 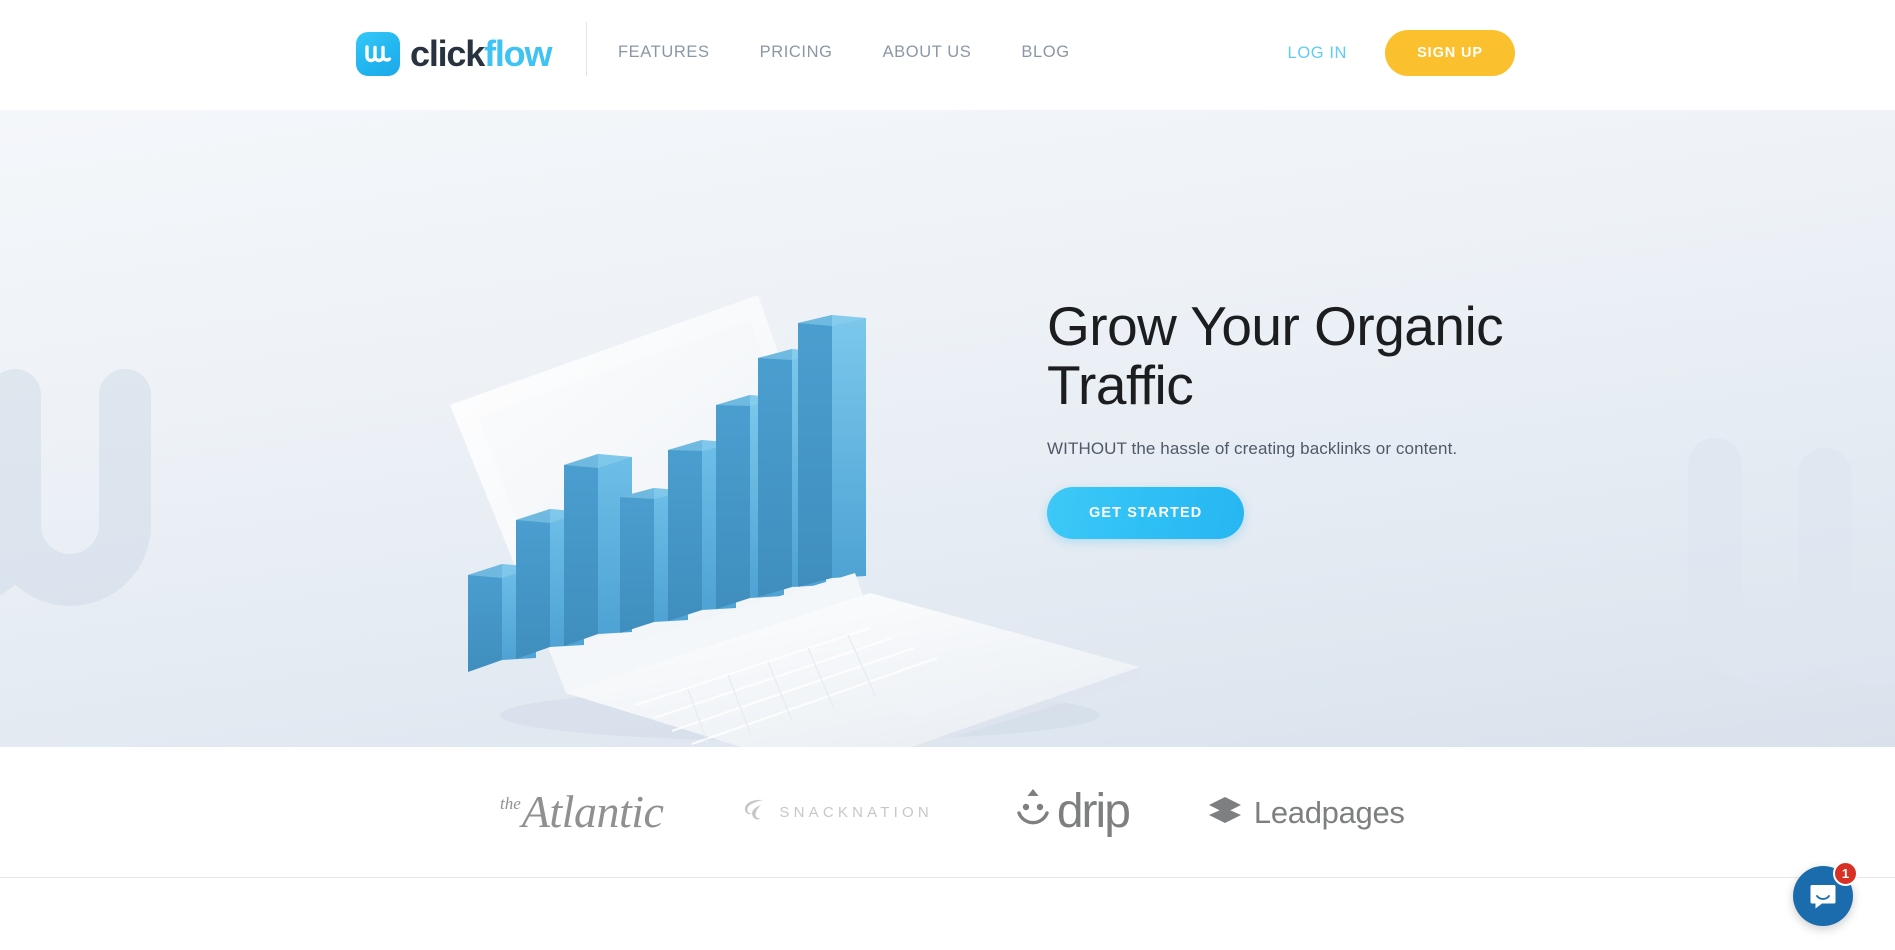 What do you see at coordinates (1045, 52) in the screenshot?
I see `nav-item-blog: BLOG` at bounding box center [1045, 52].